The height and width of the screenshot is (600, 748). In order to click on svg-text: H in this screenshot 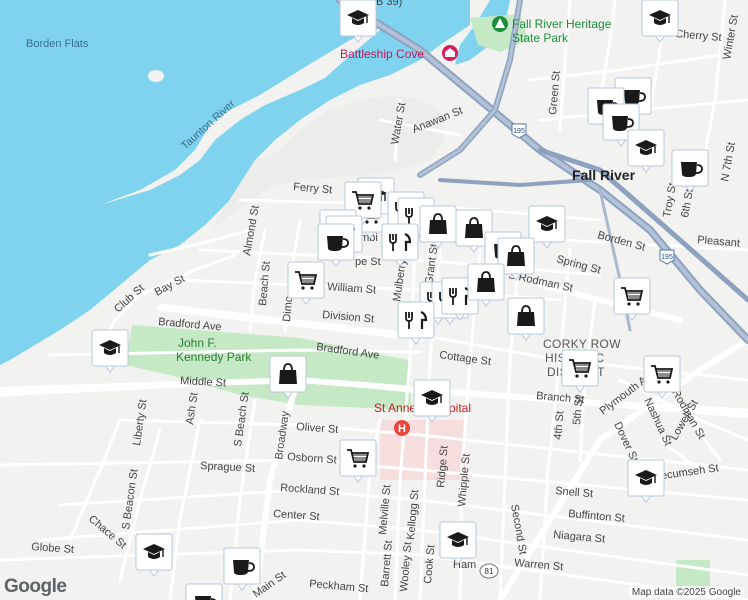, I will do `click(402, 429)`.